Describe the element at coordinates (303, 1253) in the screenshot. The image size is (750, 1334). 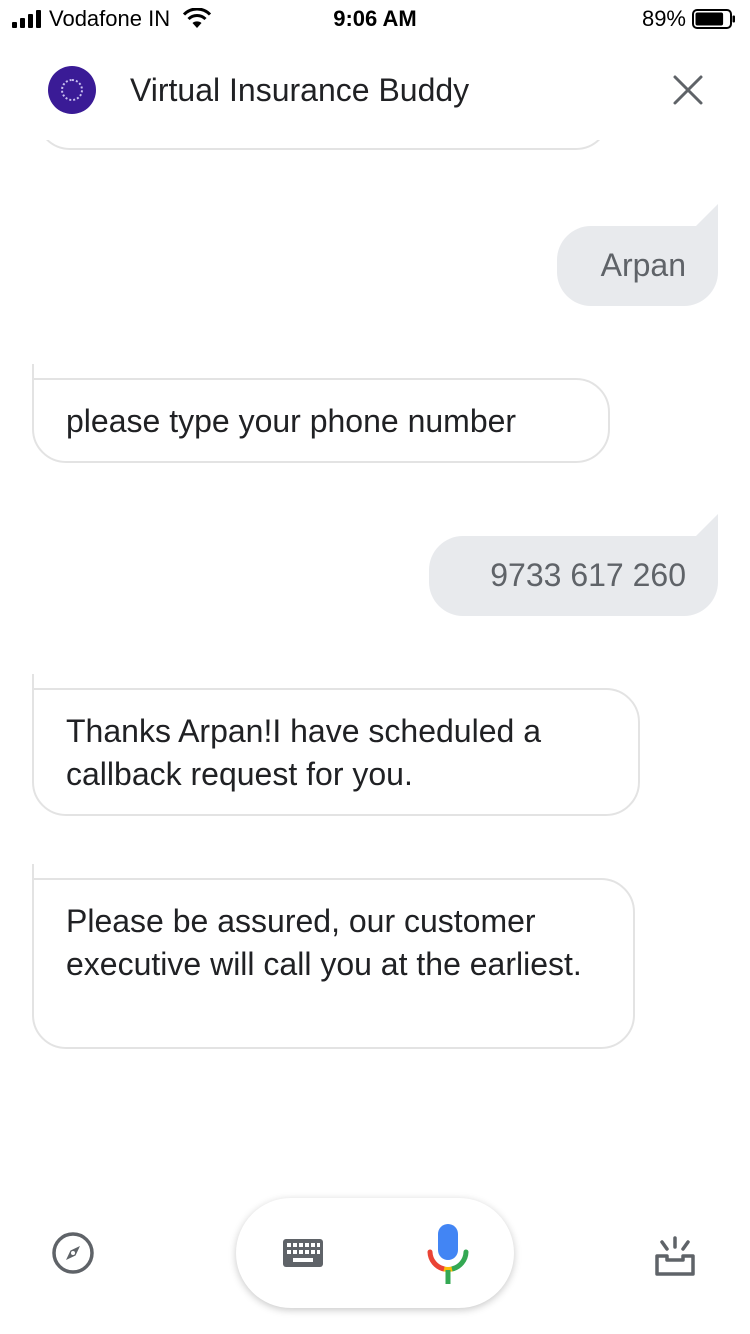
I see `keyboard-icon` at that location.